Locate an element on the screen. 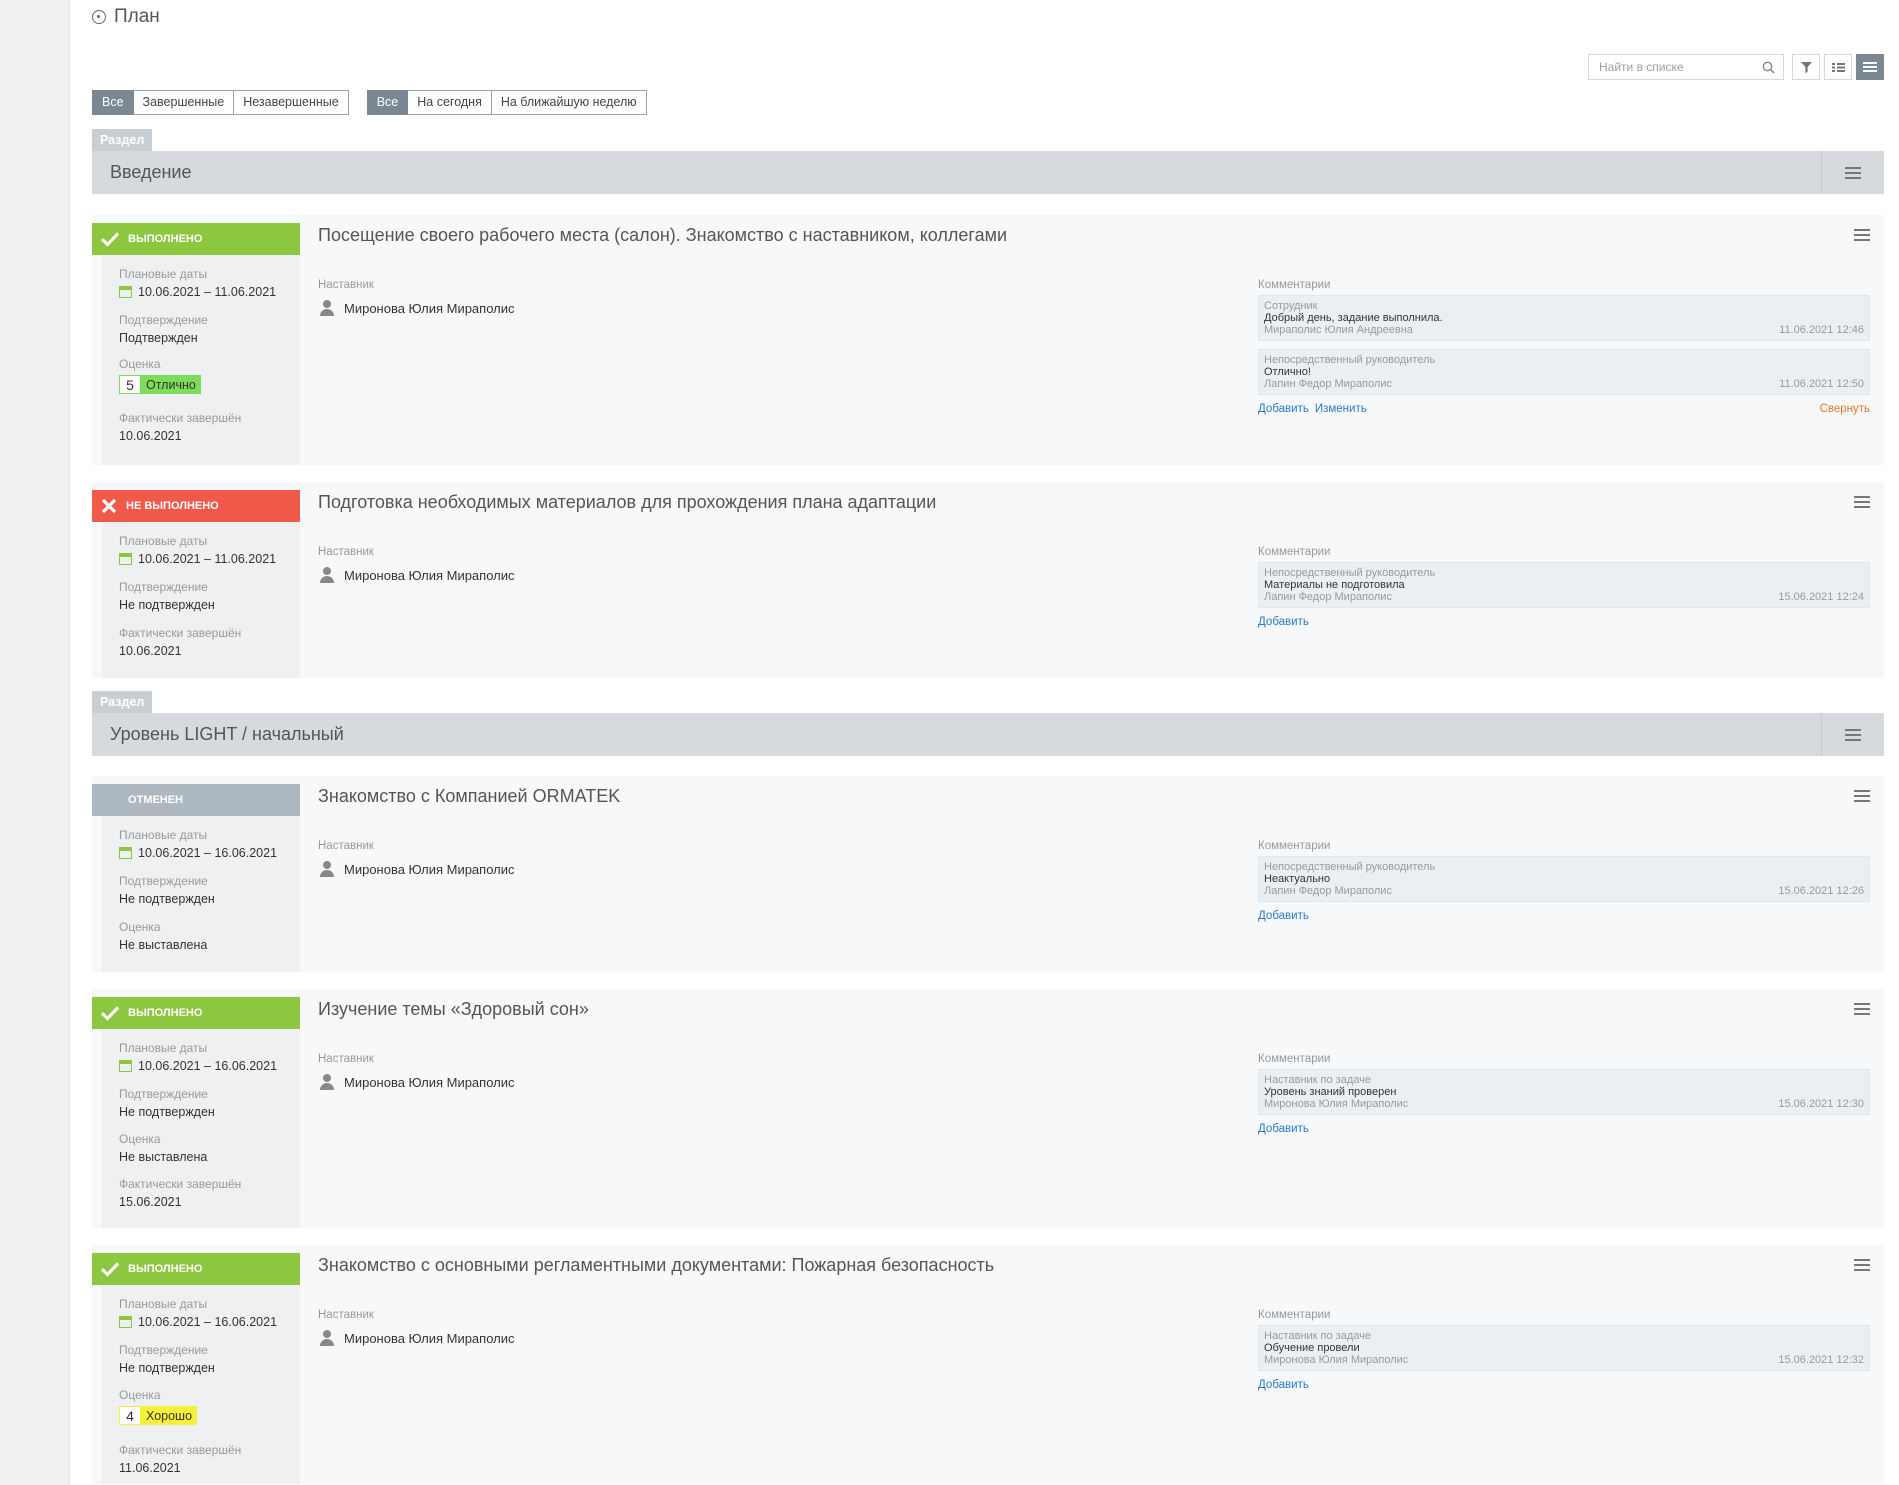 The image size is (1899, 1485). filter-next-week: На ближайшую неделю is located at coordinates (569, 102).